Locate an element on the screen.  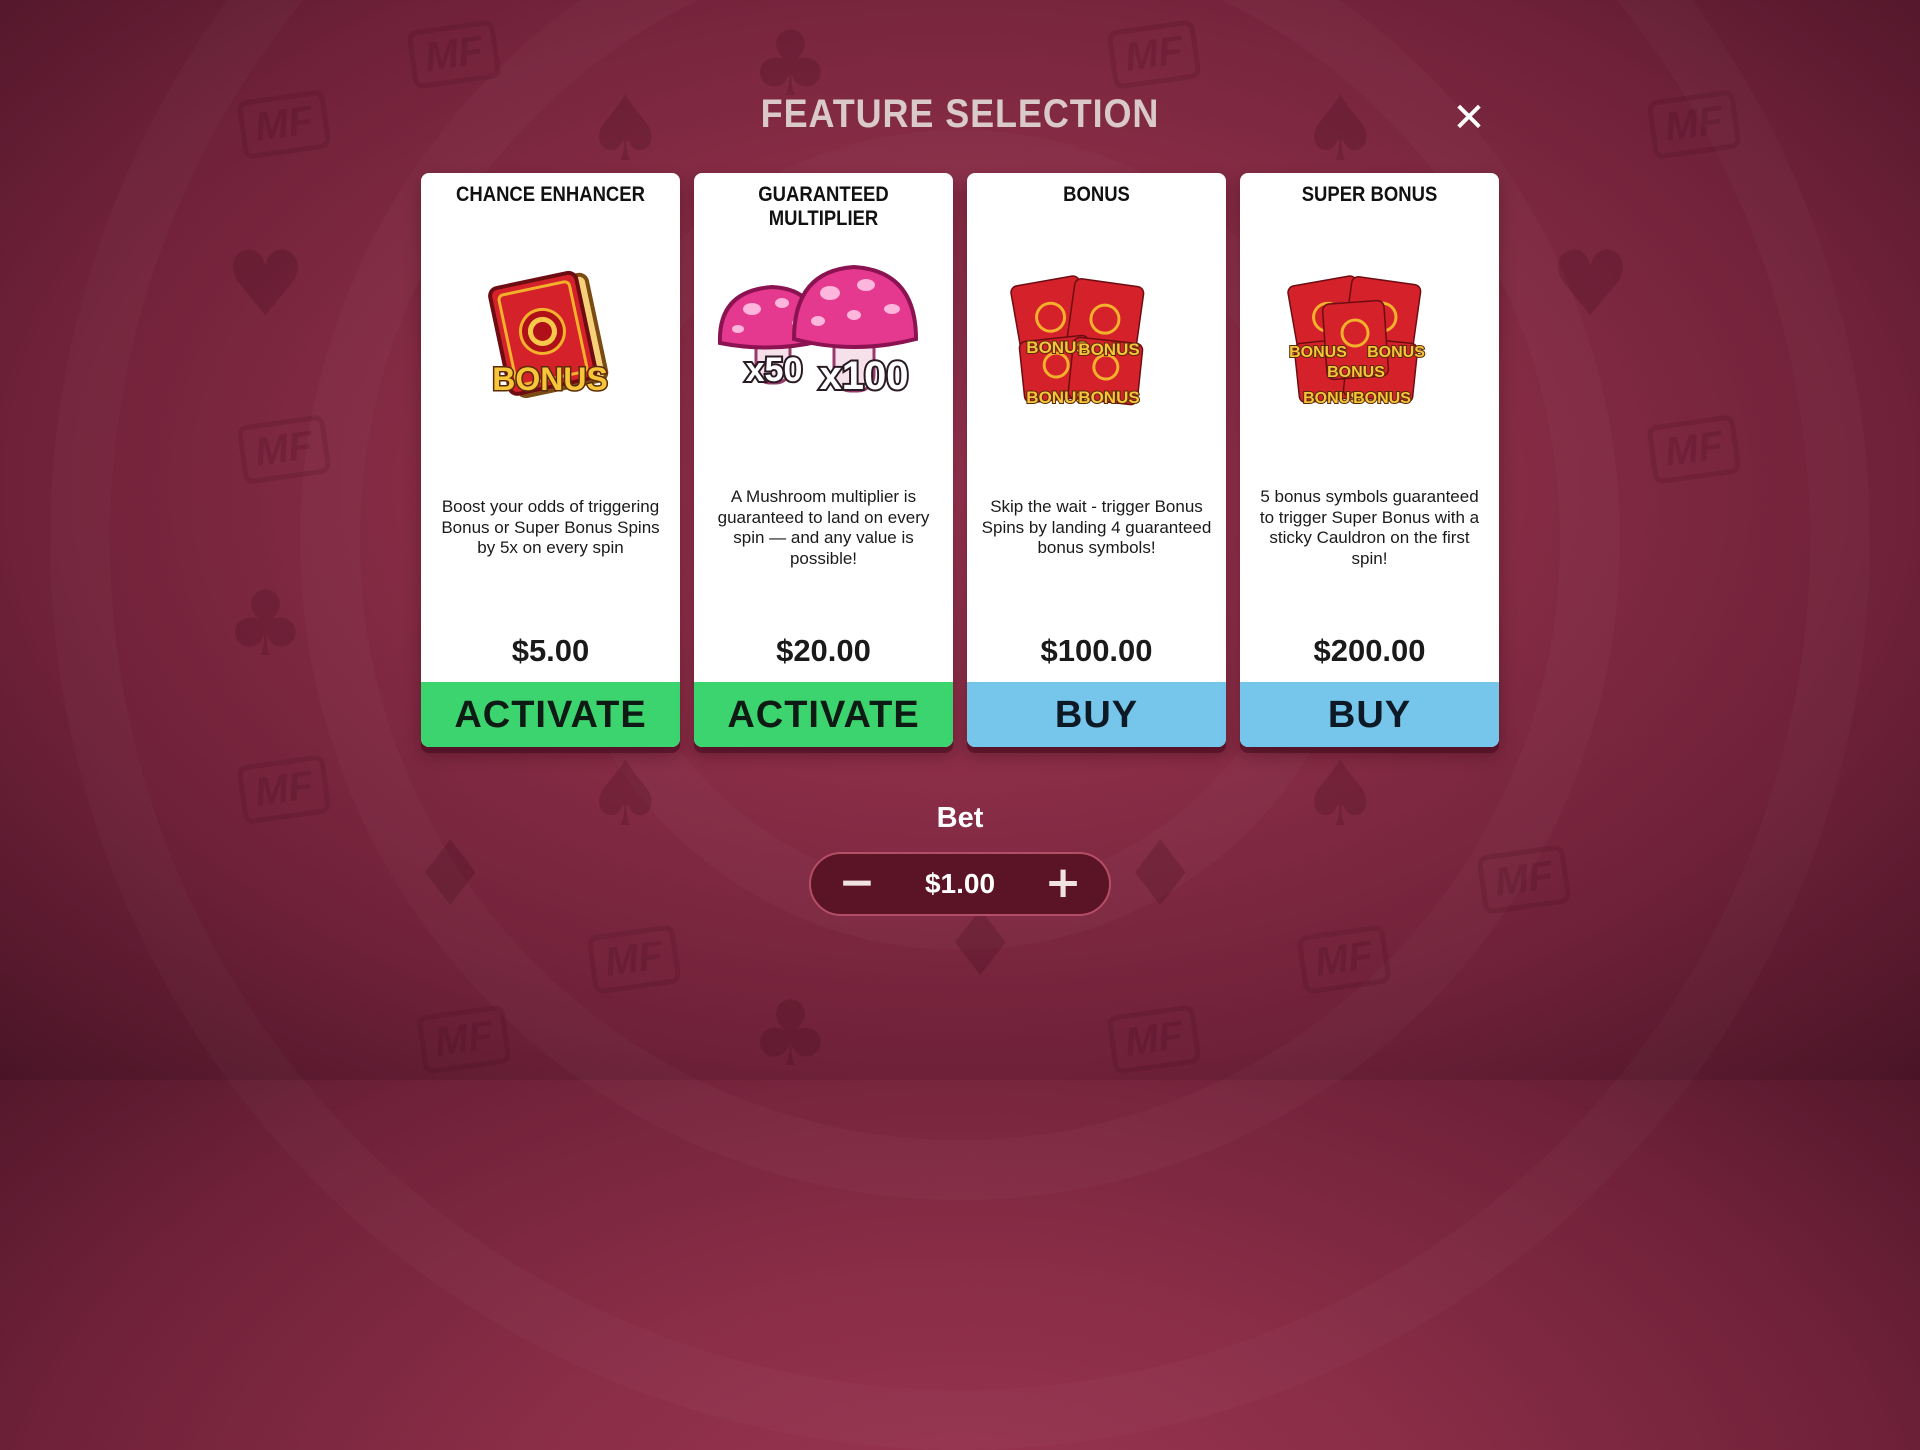
activate-button-chance-enhancer: ACTIVATE is located at coordinates (550, 714).